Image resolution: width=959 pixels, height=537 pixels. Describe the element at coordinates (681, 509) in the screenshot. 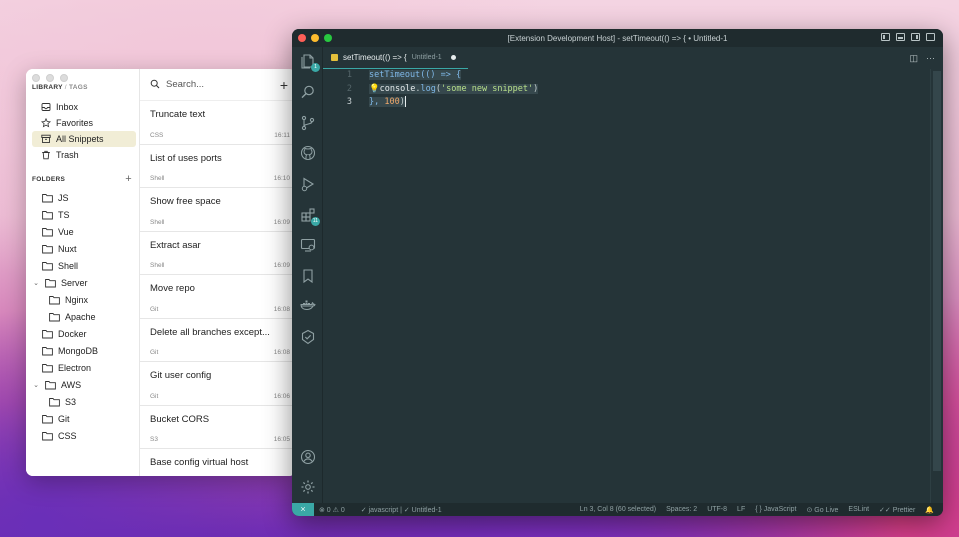

I see `indentation-status: Spaces: 2` at that location.